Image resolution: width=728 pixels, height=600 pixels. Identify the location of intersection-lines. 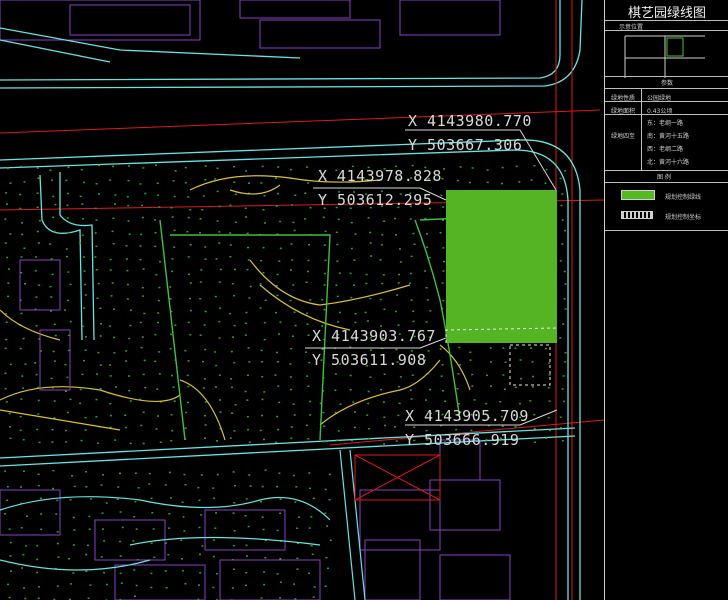
(397, 477).